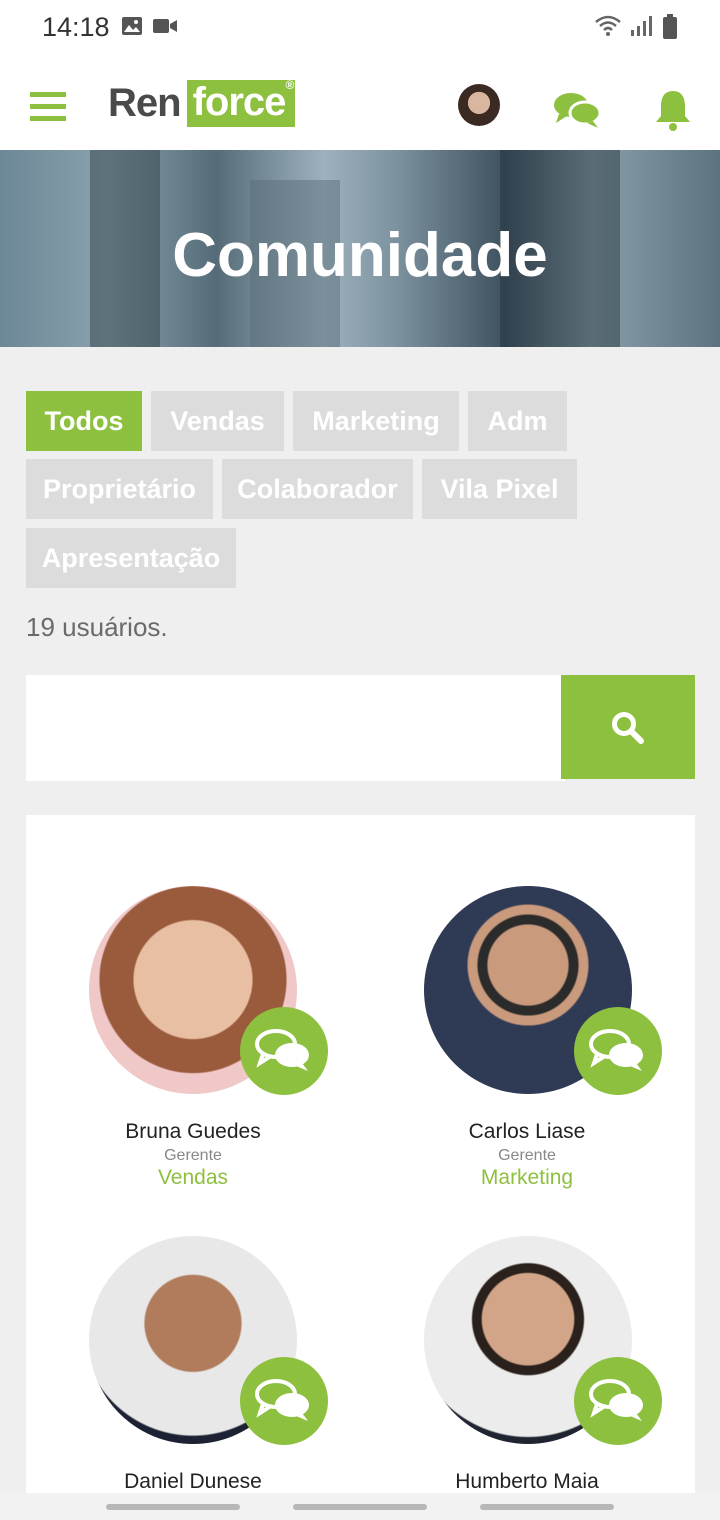 The width and height of the screenshot is (720, 1520). Describe the element at coordinates (165, 26) in the screenshot. I see `video-icon` at that location.